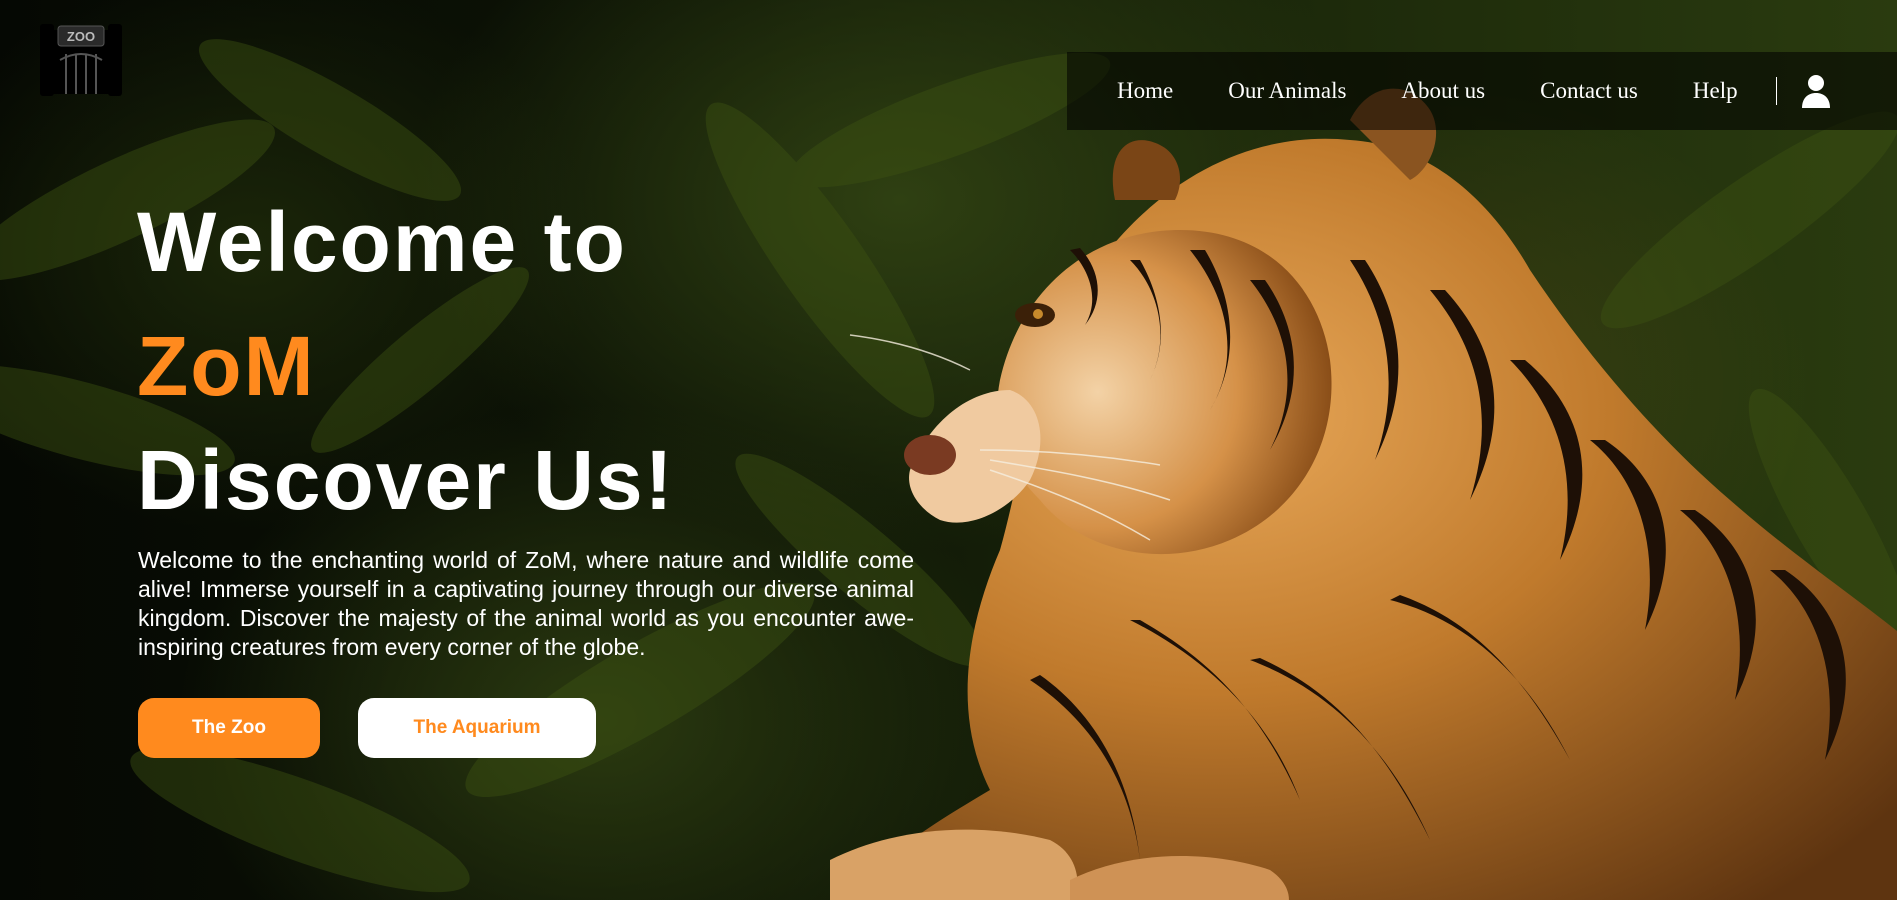 This screenshot has height=900, width=1897. I want to click on nav-home-link: Home, so click(1145, 91).